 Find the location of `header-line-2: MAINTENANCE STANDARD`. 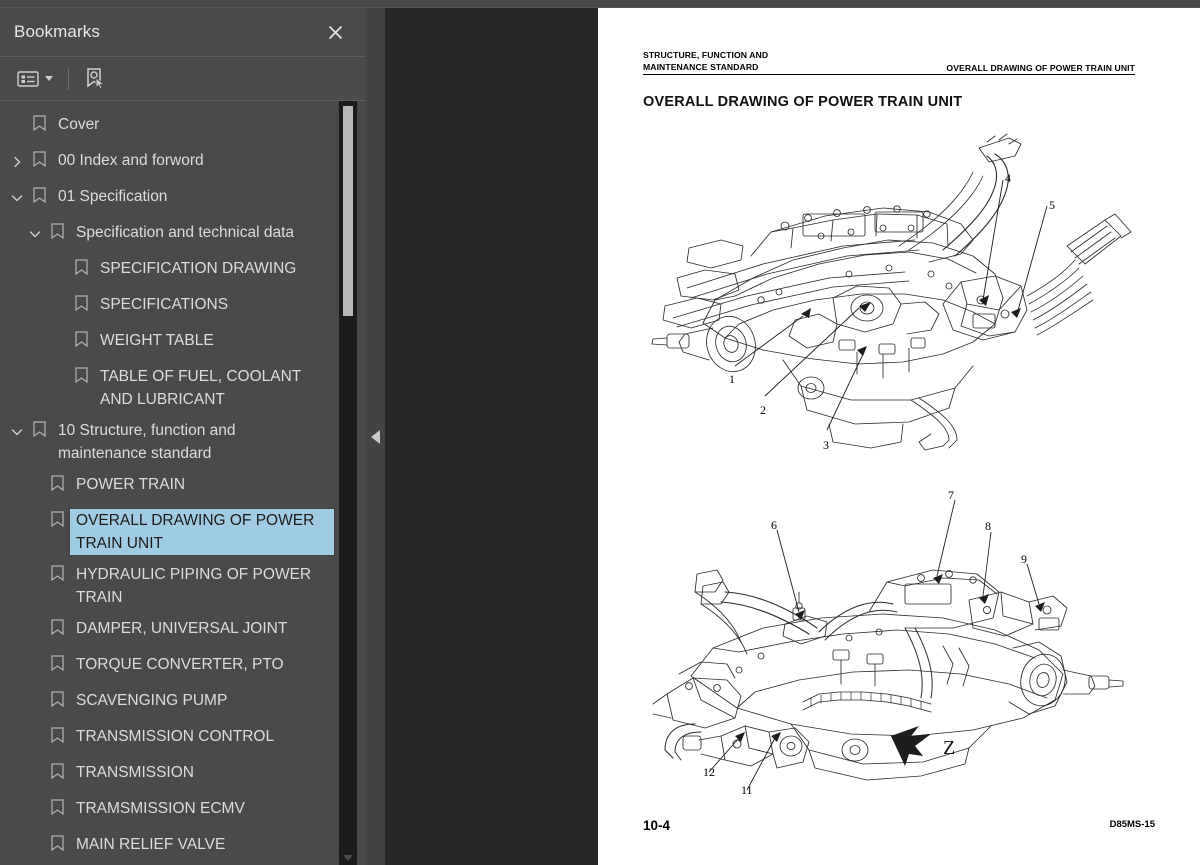

header-line-2: MAINTENANCE STANDARD is located at coordinates (701, 66).